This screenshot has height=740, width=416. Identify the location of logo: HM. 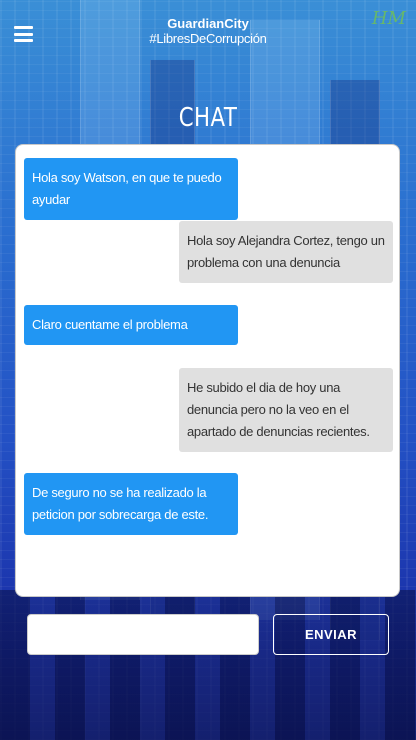
(388, 18).